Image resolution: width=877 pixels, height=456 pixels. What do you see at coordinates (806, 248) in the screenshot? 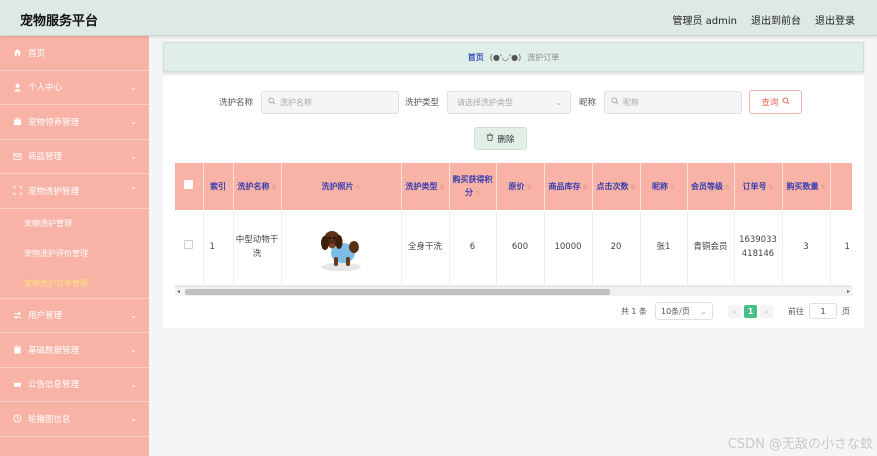
I see `cell-qty: 3` at bounding box center [806, 248].